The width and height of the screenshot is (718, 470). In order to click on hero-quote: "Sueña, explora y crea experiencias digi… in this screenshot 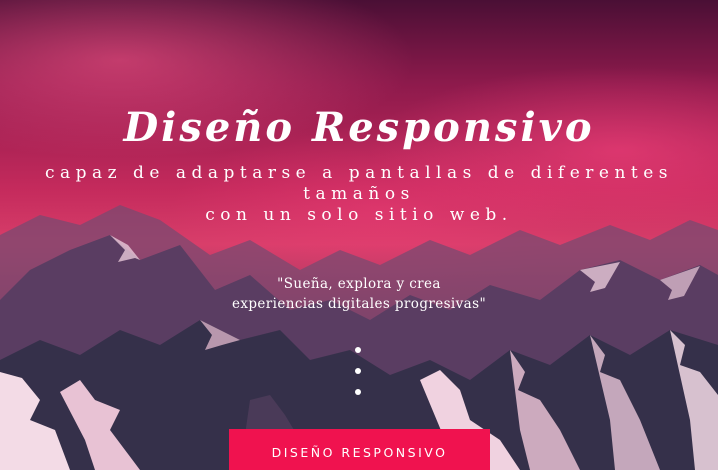, I will do `click(359, 294)`.